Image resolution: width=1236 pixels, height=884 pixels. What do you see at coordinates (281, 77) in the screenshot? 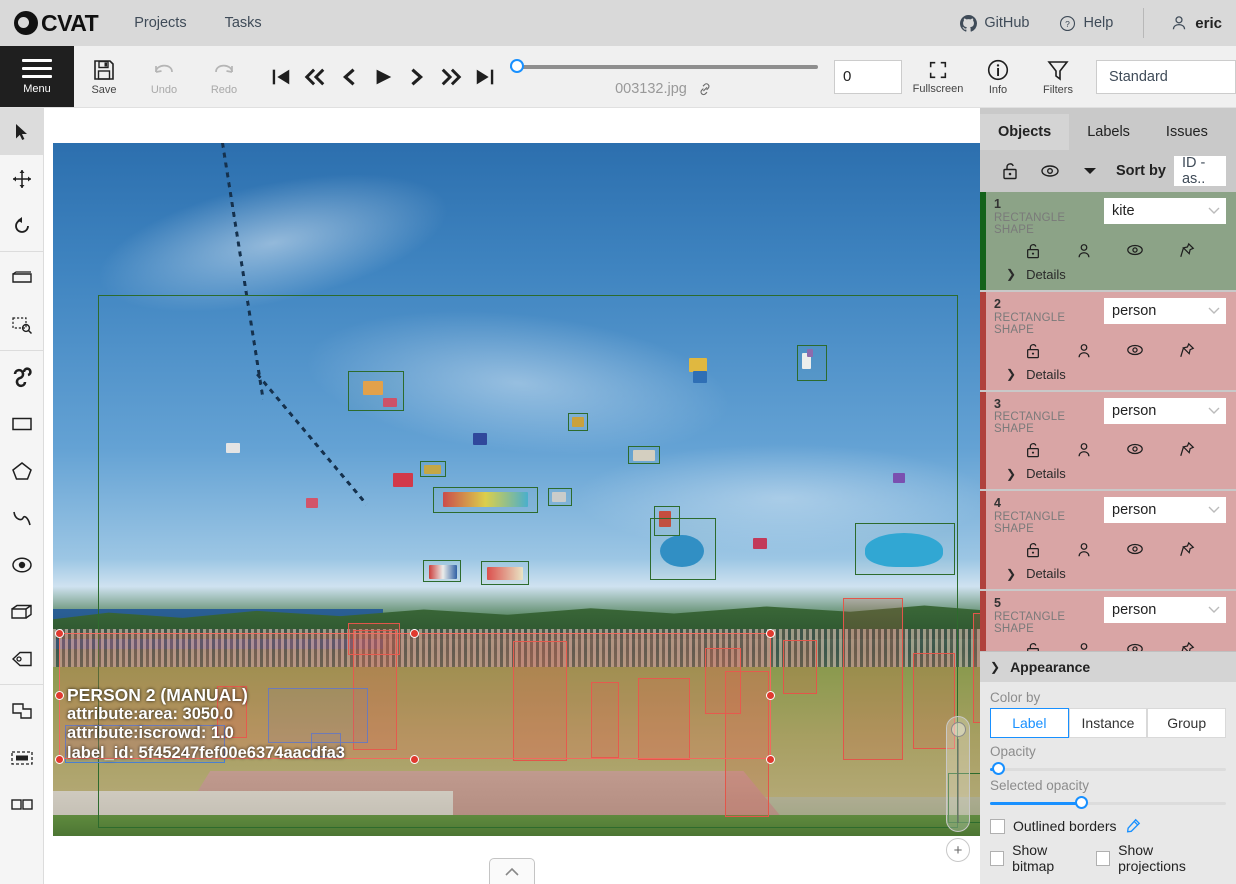
I see `first-frame-button` at bounding box center [281, 77].